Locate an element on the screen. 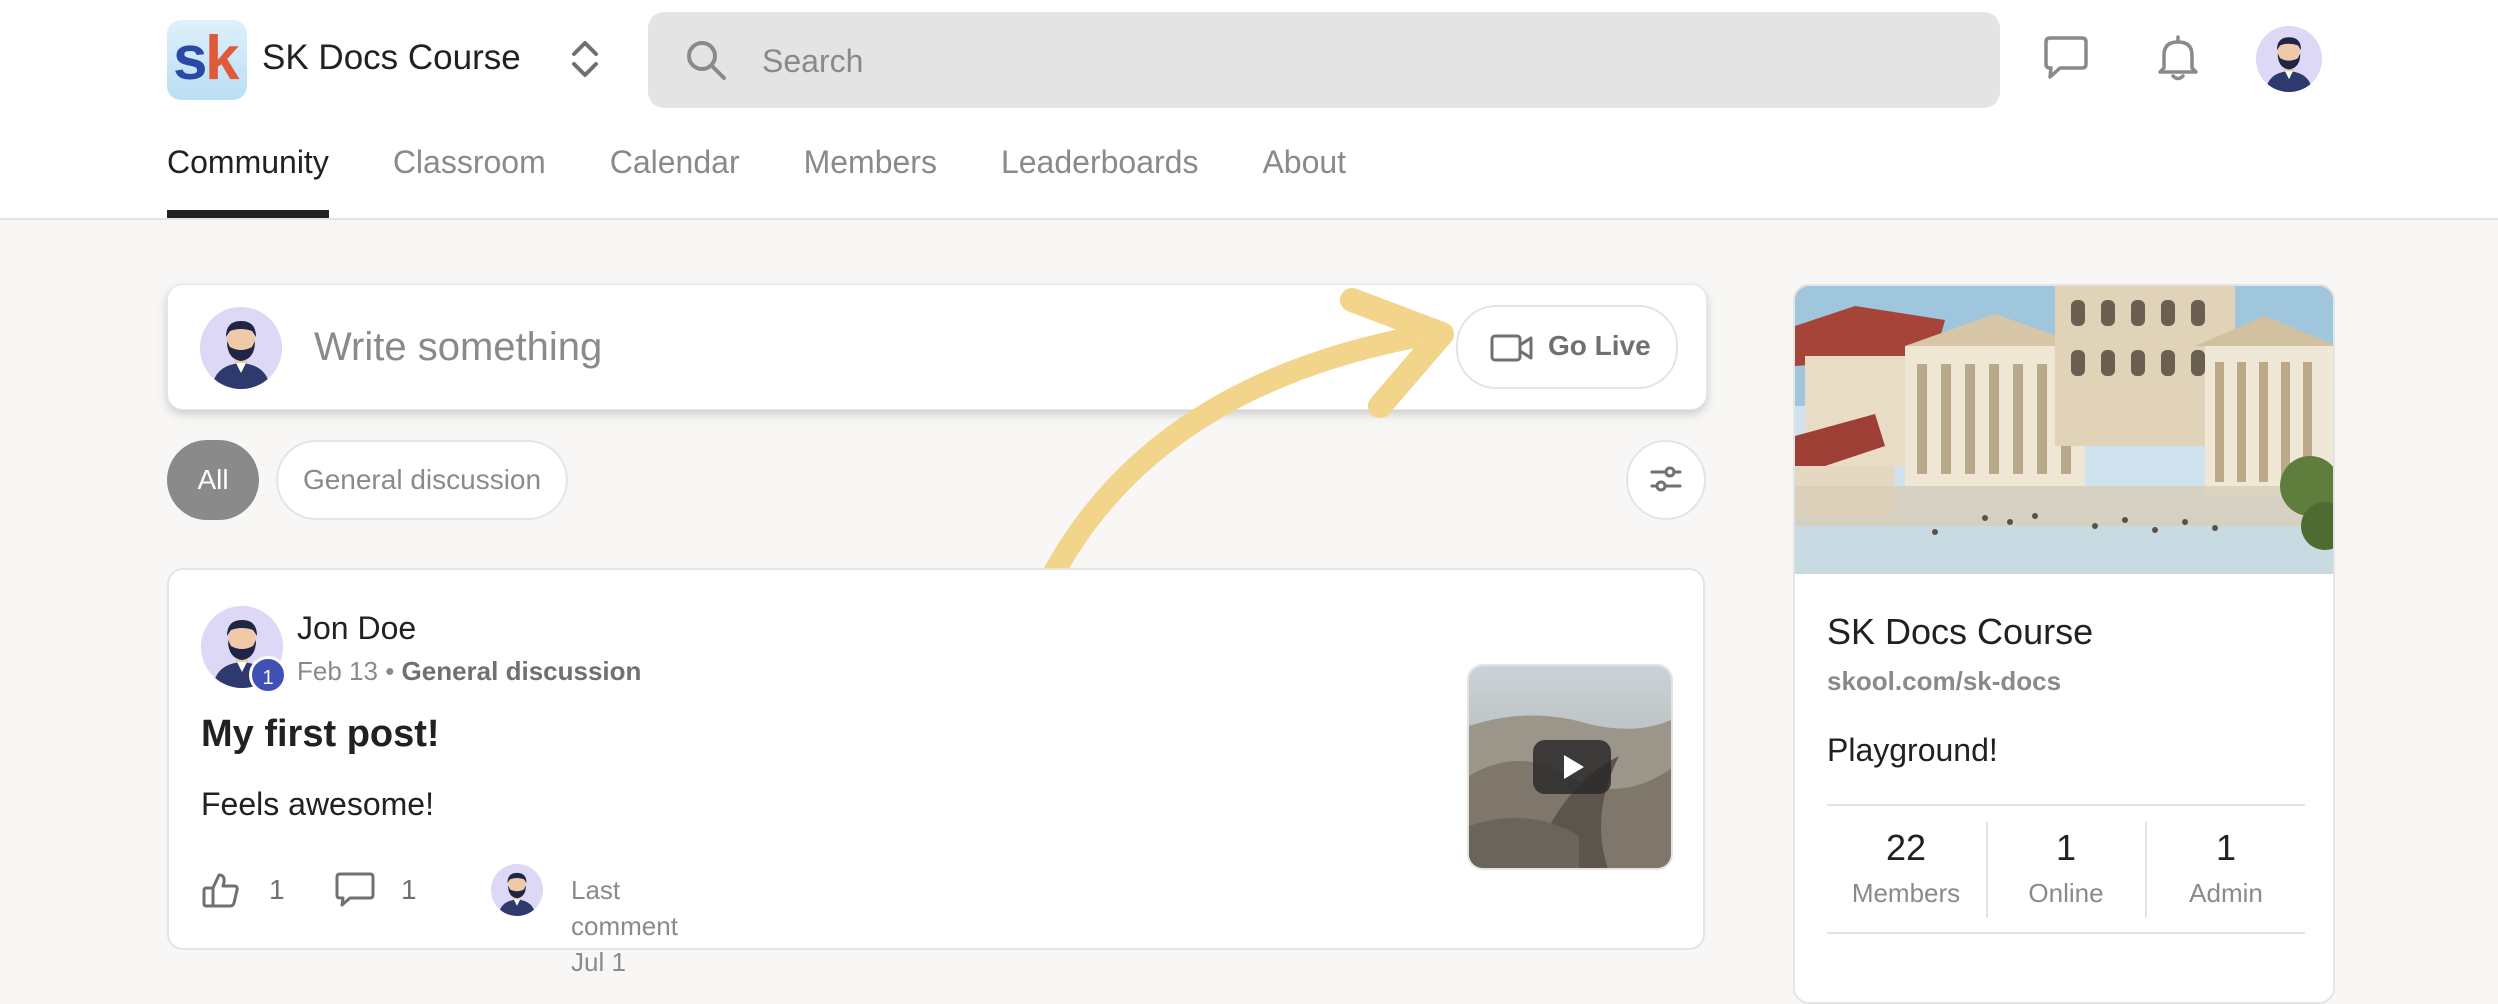 This screenshot has height=1004, width=2498. search-bar is located at coordinates (1324, 60).